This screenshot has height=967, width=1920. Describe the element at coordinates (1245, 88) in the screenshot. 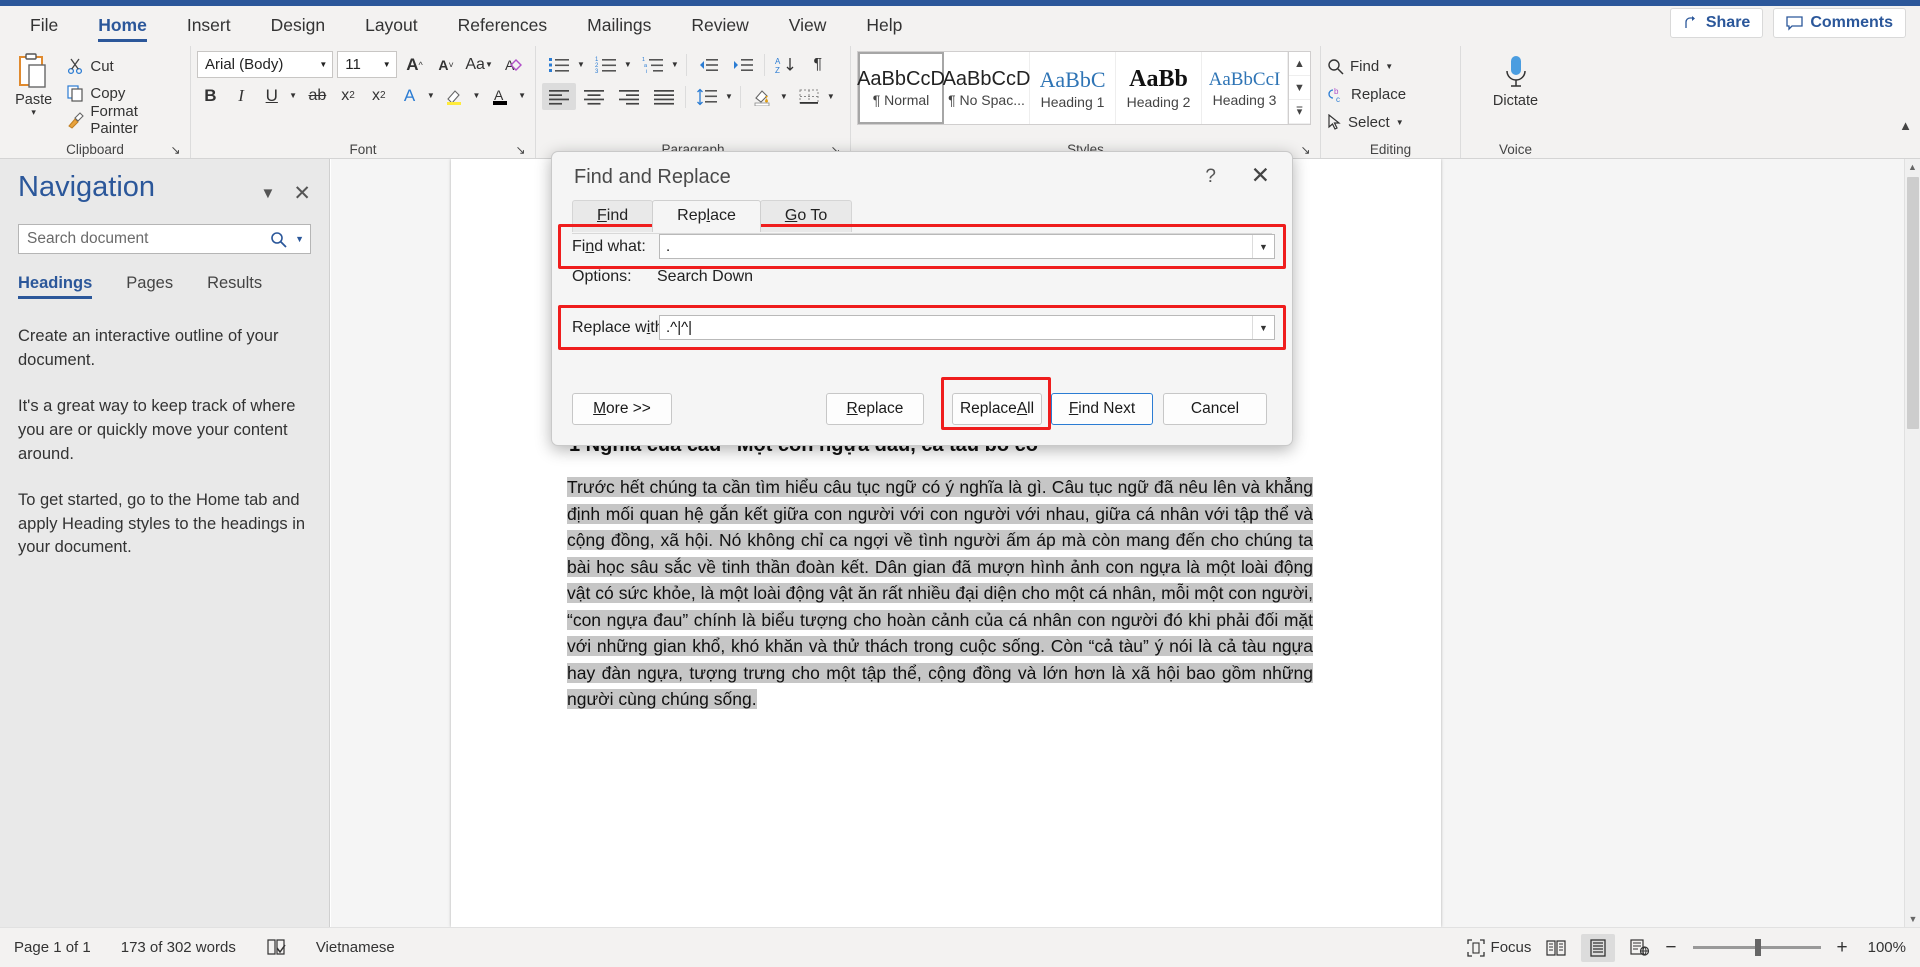

I see `style-heading-3: AaBbCcI Heading 3` at that location.